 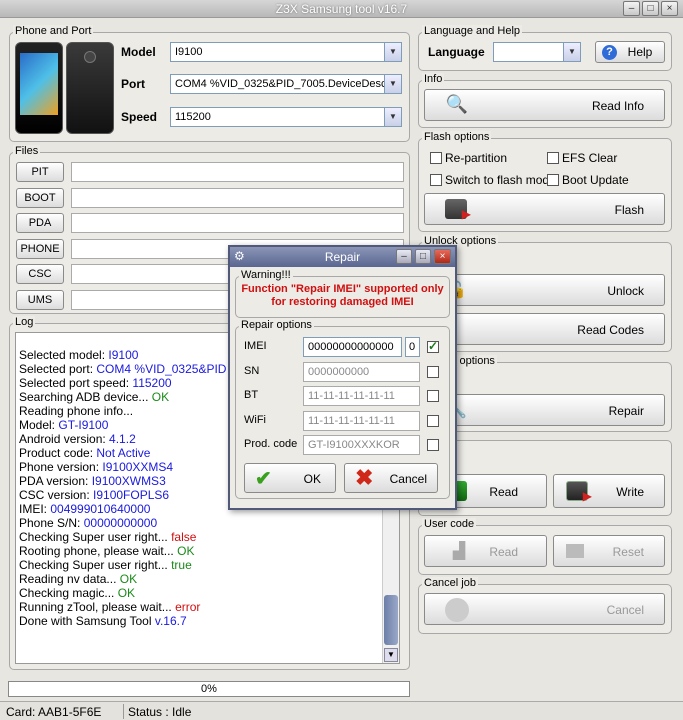 What do you see at coordinates (252, 370) in the screenshot?
I see `sn-label: SN` at bounding box center [252, 370].